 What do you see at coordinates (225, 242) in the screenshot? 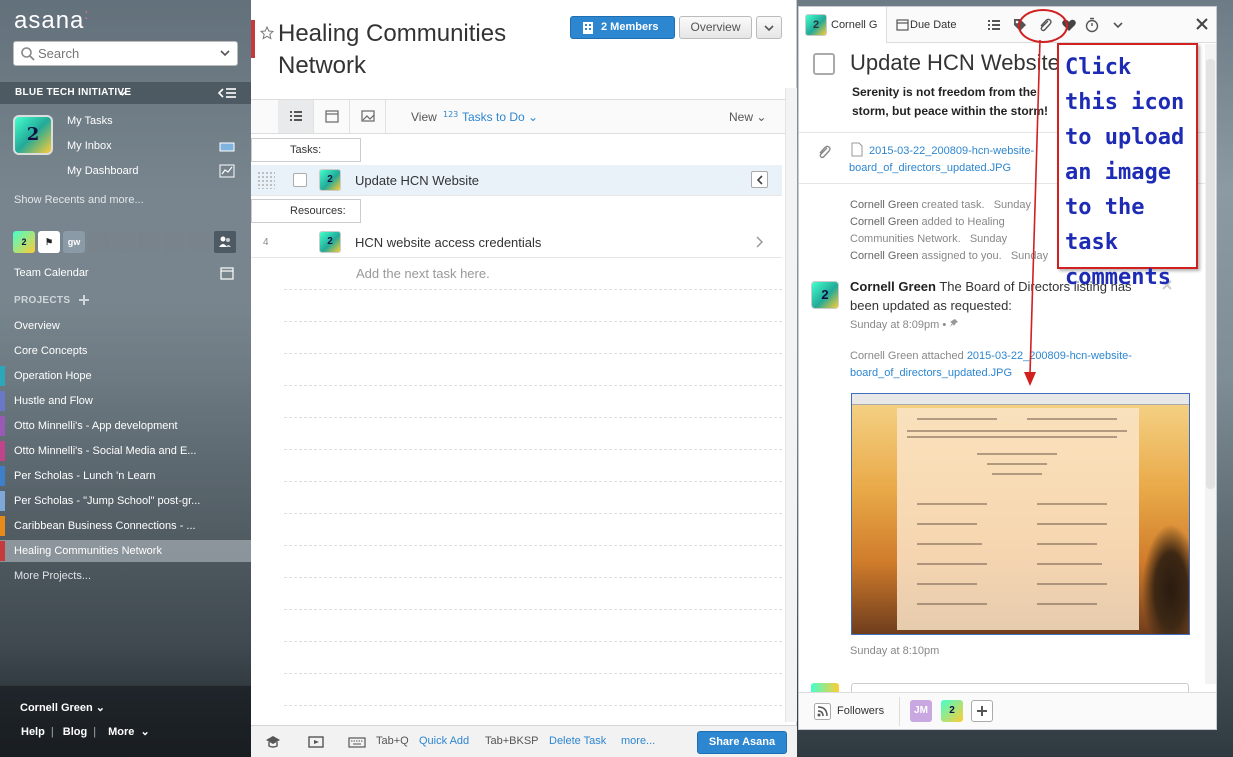
I see `team-members-button` at bounding box center [225, 242].